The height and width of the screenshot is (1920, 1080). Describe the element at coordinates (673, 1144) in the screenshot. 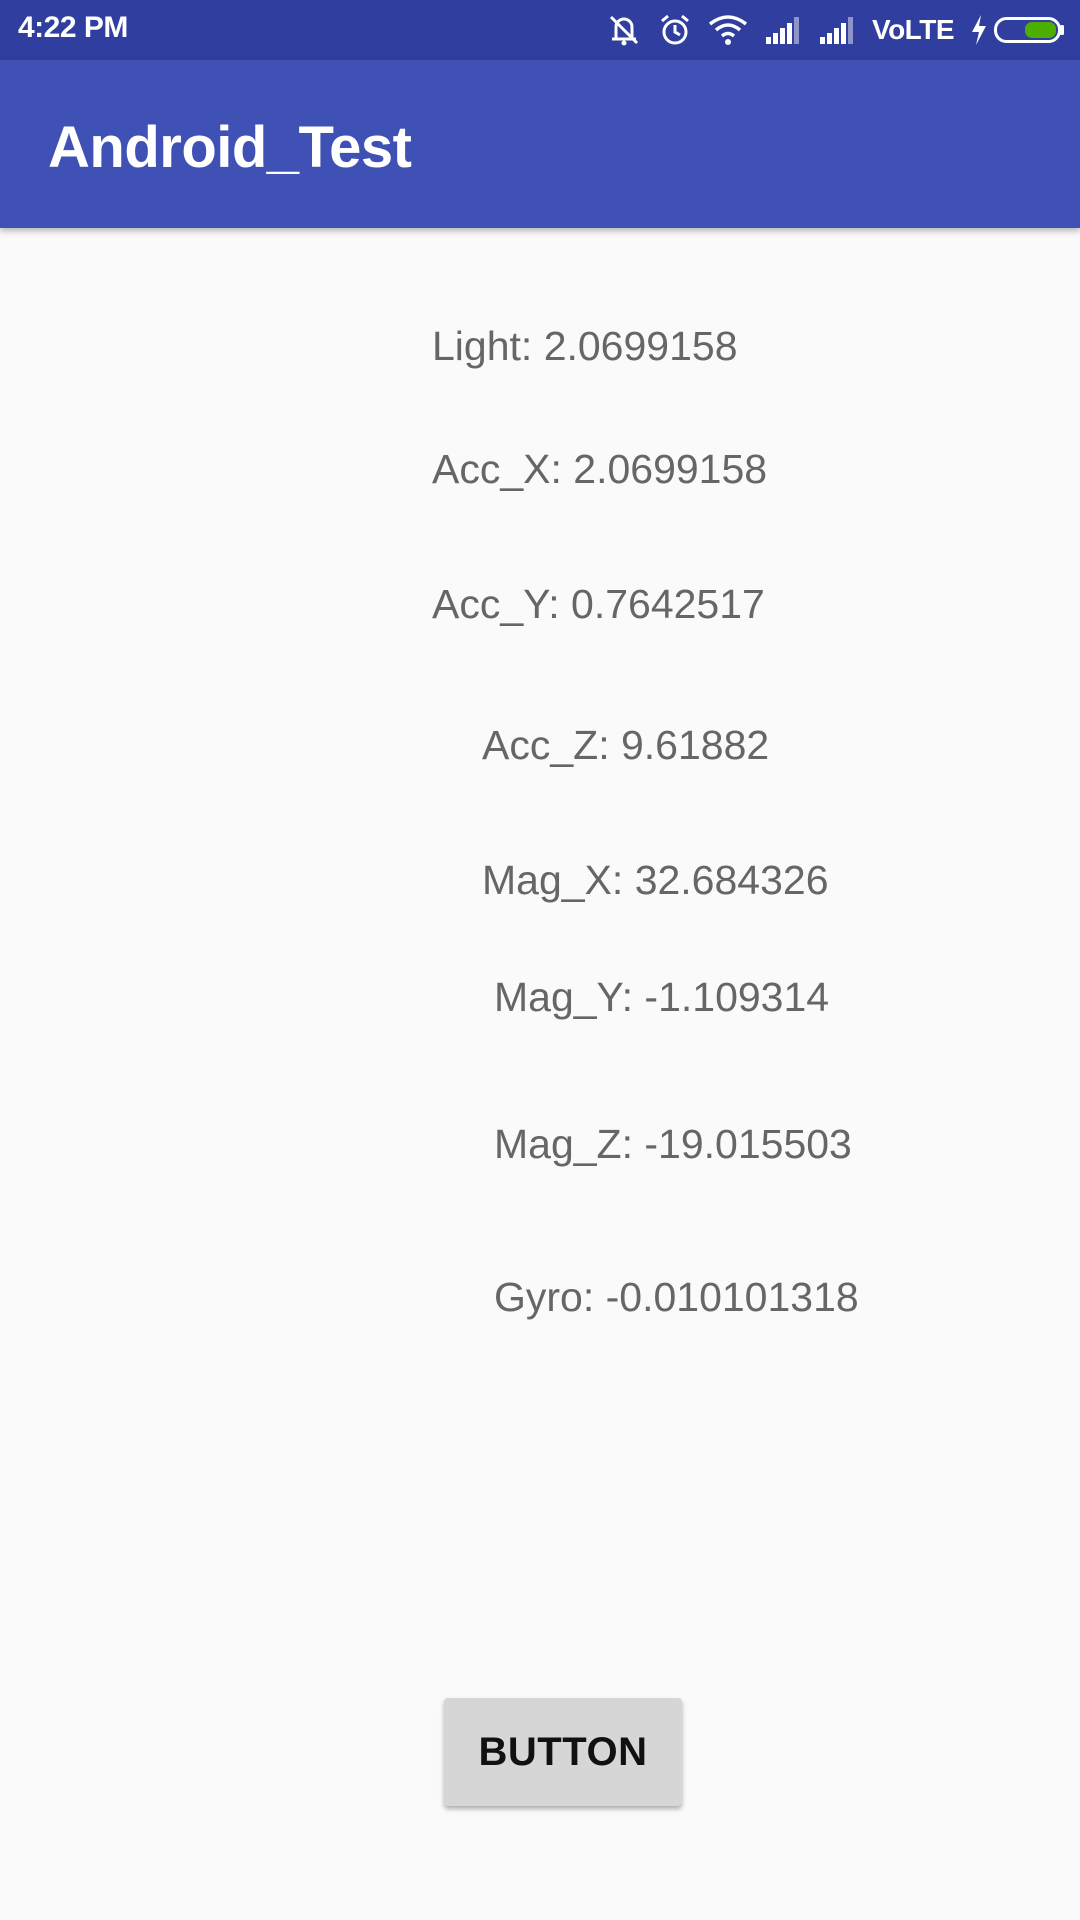

I see `mag-z-reading: Mag_Z: -19.015503` at that location.